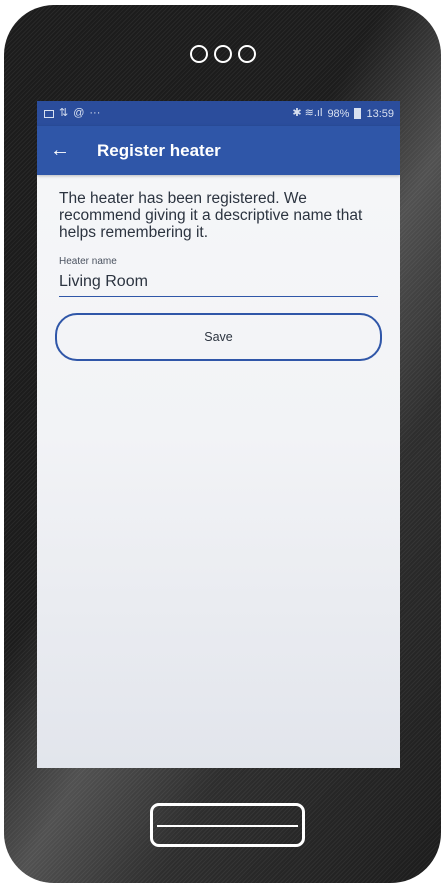 Image resolution: width=445 pixels, height=887 pixels. Describe the element at coordinates (72, 113) in the screenshot. I see `status-left: ⇅ @ ···` at that location.